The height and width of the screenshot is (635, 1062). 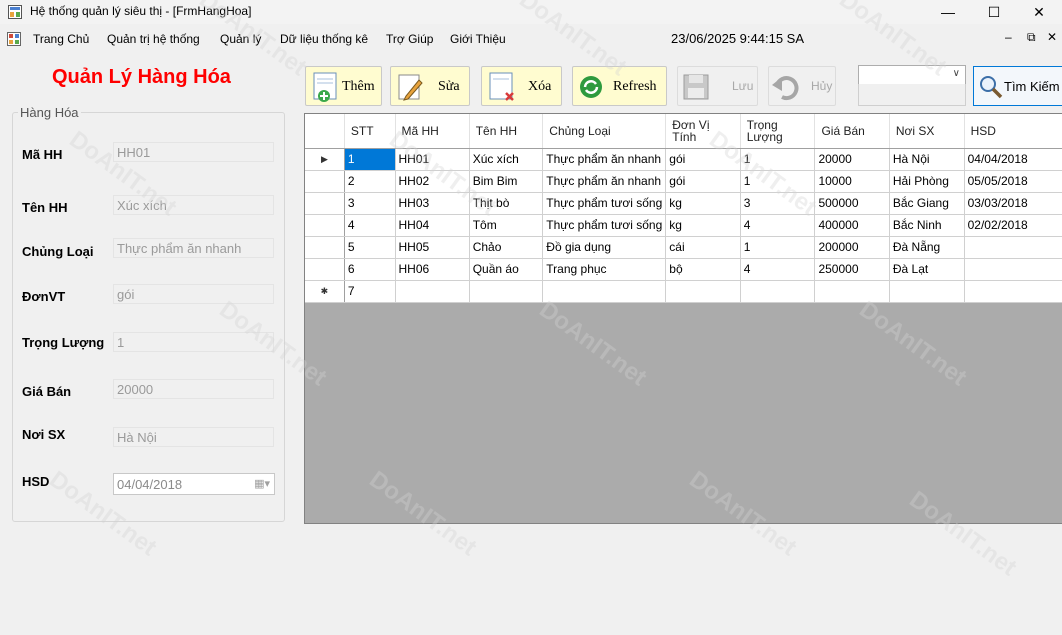 I want to click on column-header-don-vi-tinh: Đơn Vị Tính, so click(x=703, y=131).